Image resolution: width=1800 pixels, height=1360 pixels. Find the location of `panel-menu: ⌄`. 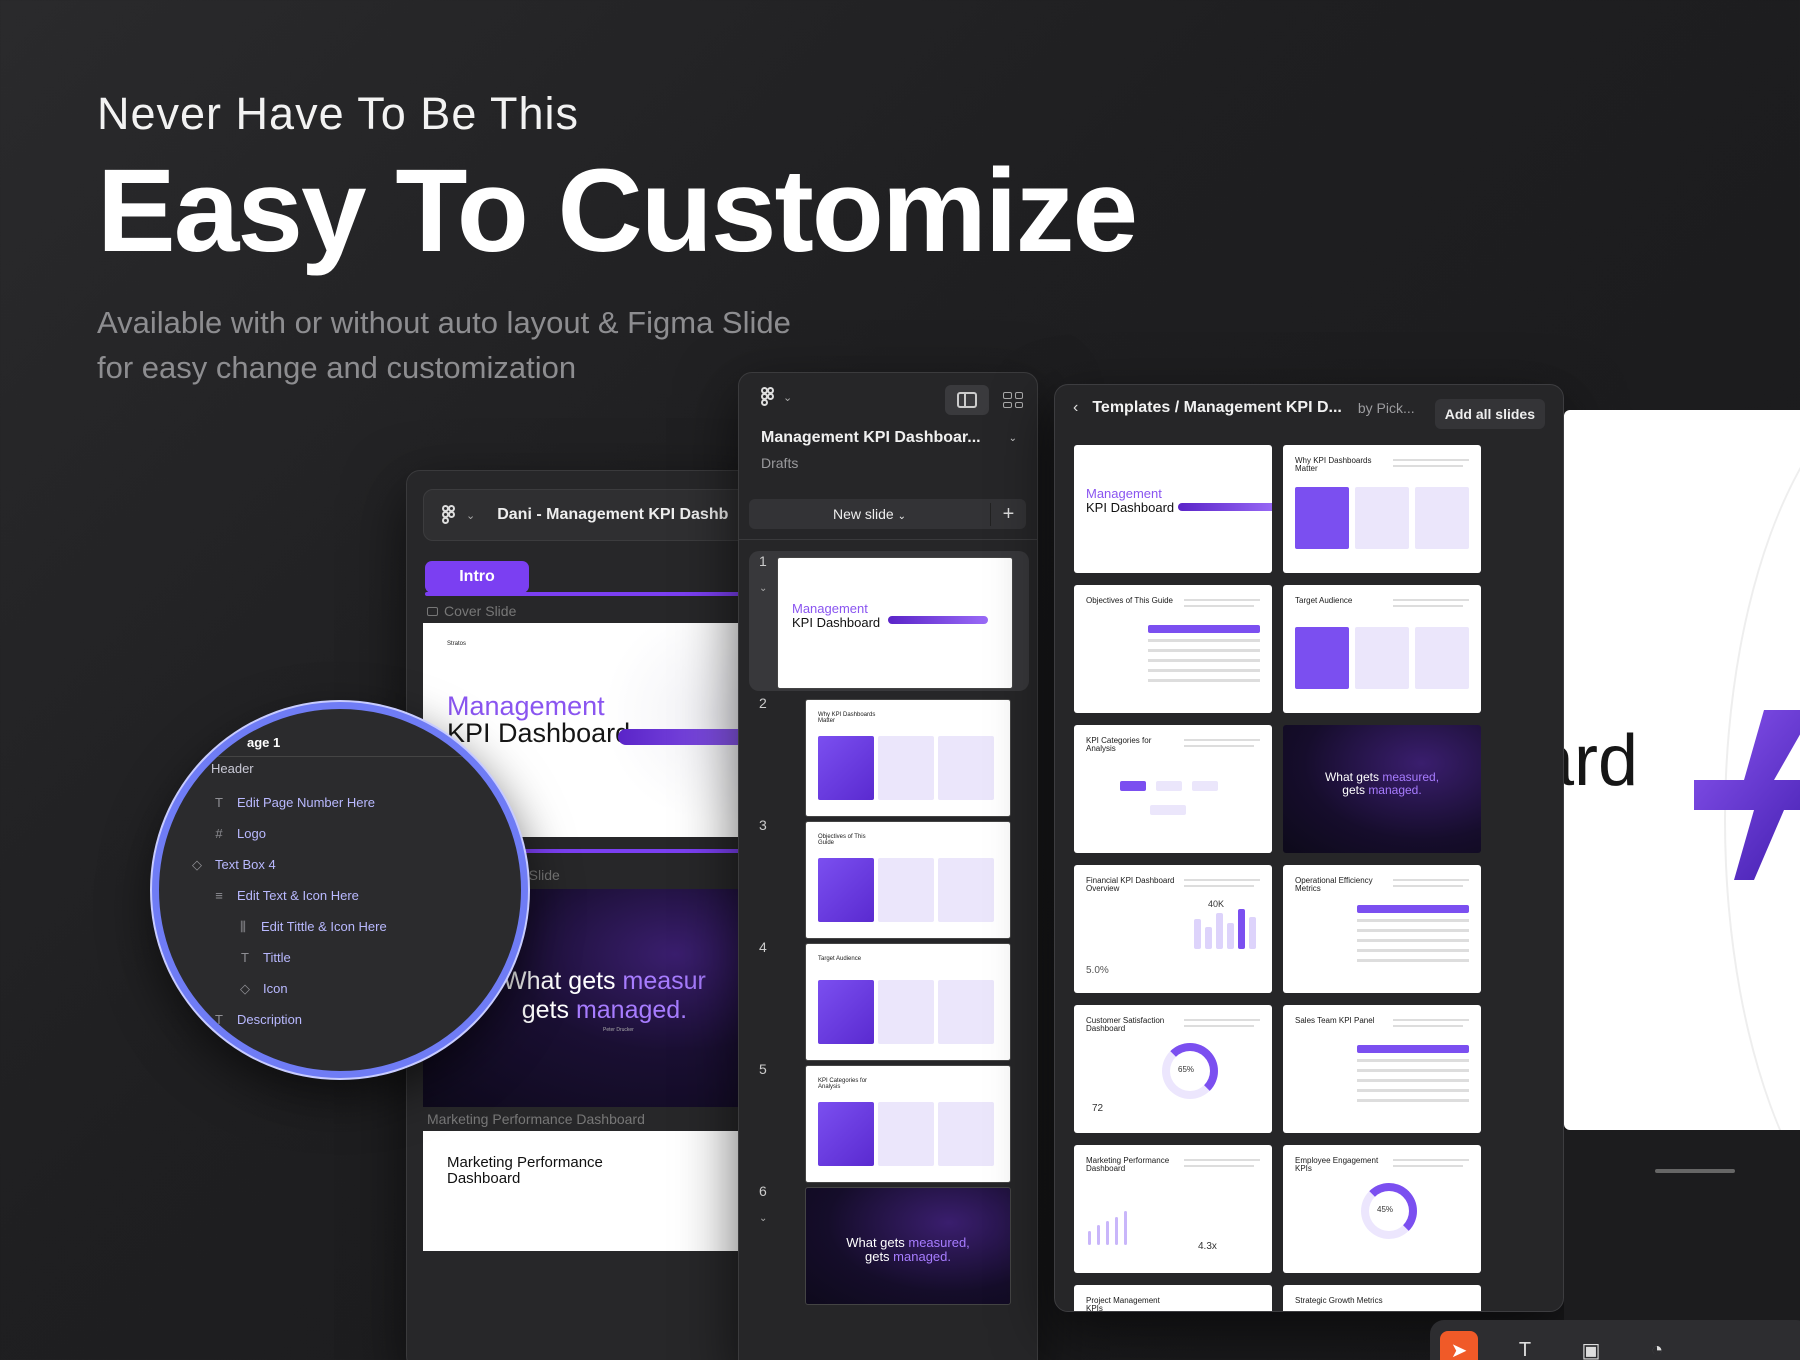

panel-menu: ⌄ is located at coordinates (776, 397).